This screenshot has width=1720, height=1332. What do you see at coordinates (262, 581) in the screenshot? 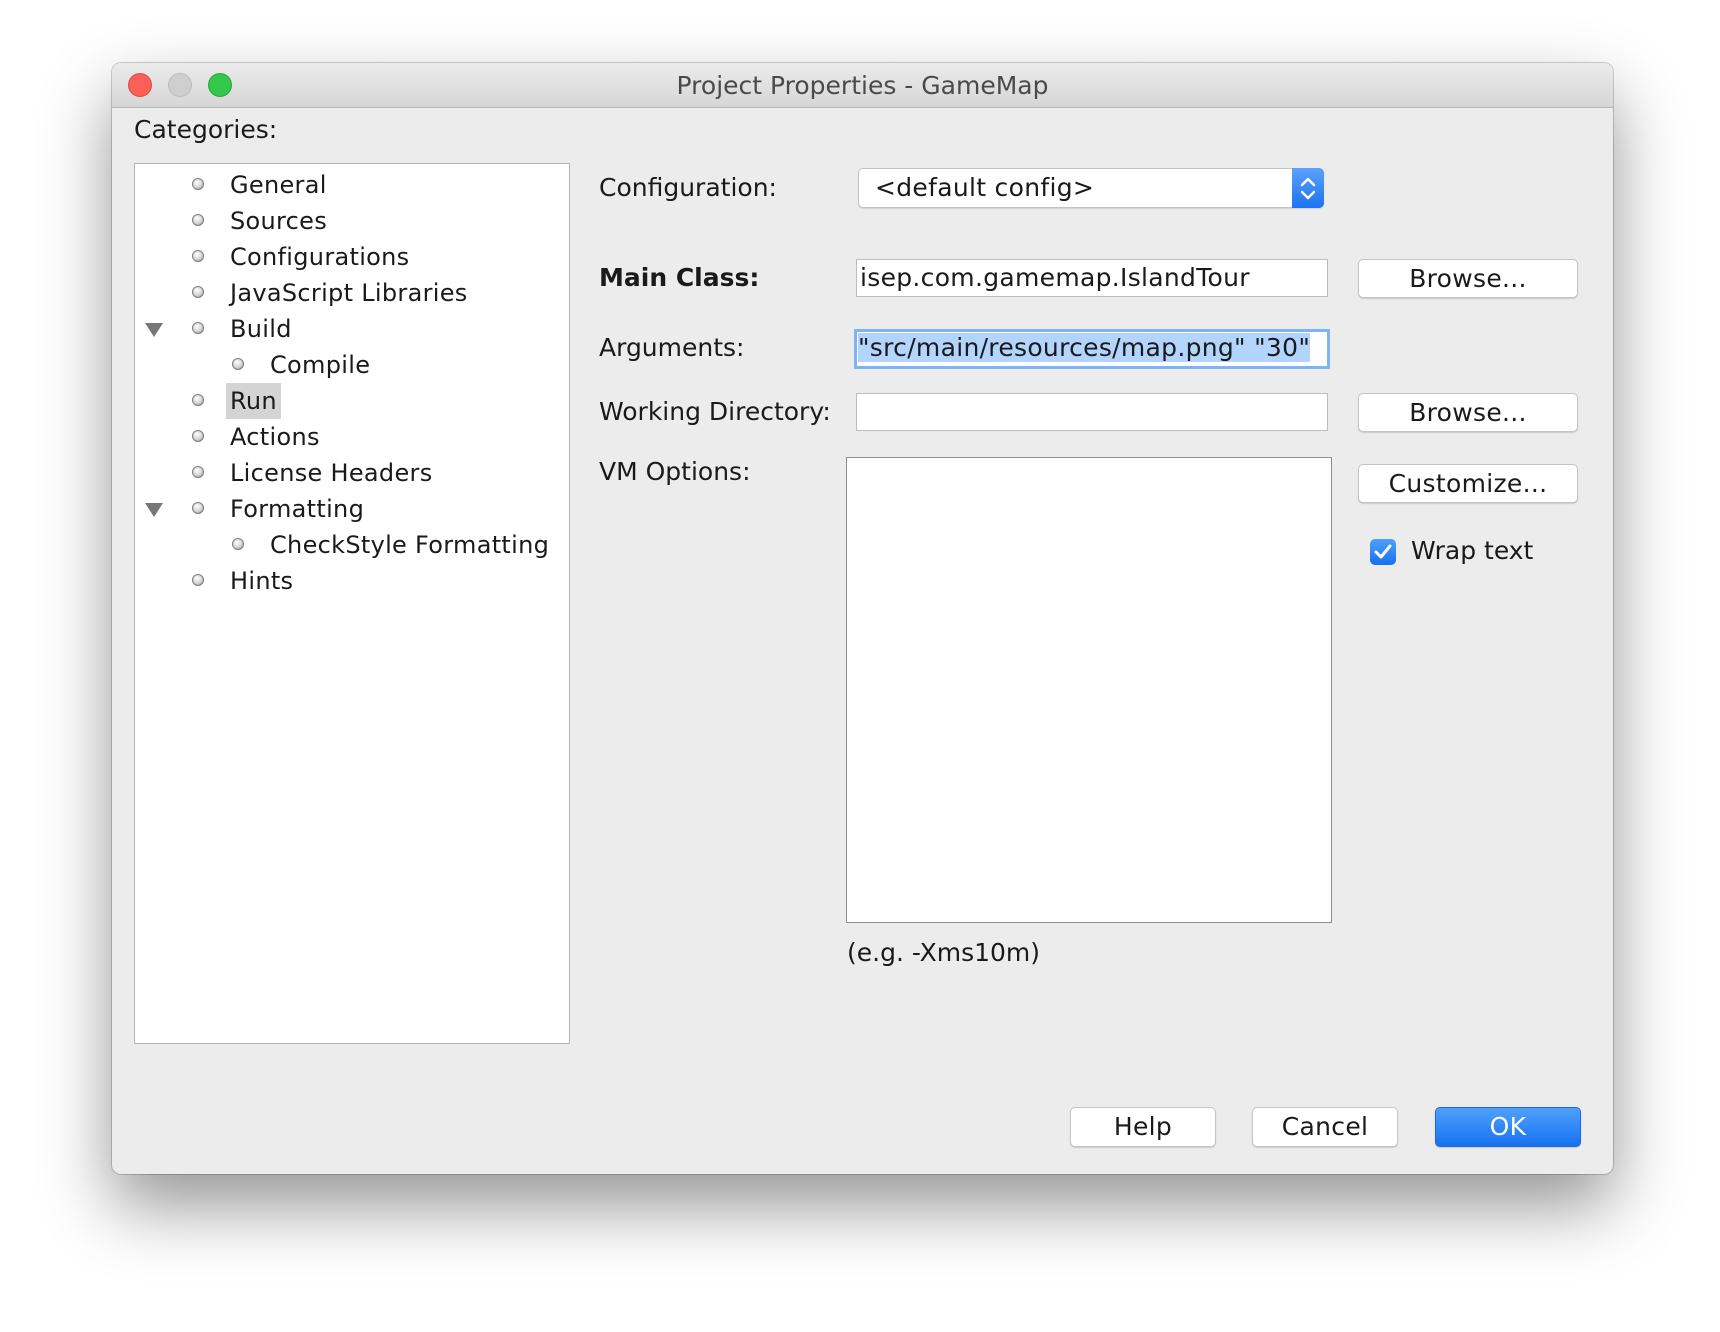
I see `tree-item-label: Hints` at bounding box center [262, 581].